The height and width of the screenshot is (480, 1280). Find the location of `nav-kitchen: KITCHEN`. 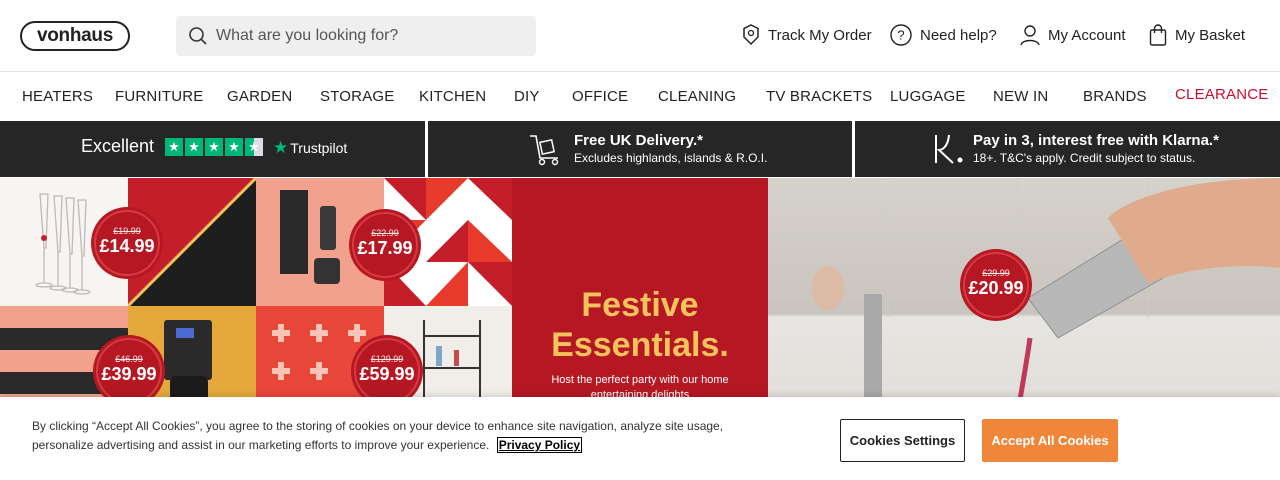

nav-kitchen: KITCHEN is located at coordinates (452, 96).